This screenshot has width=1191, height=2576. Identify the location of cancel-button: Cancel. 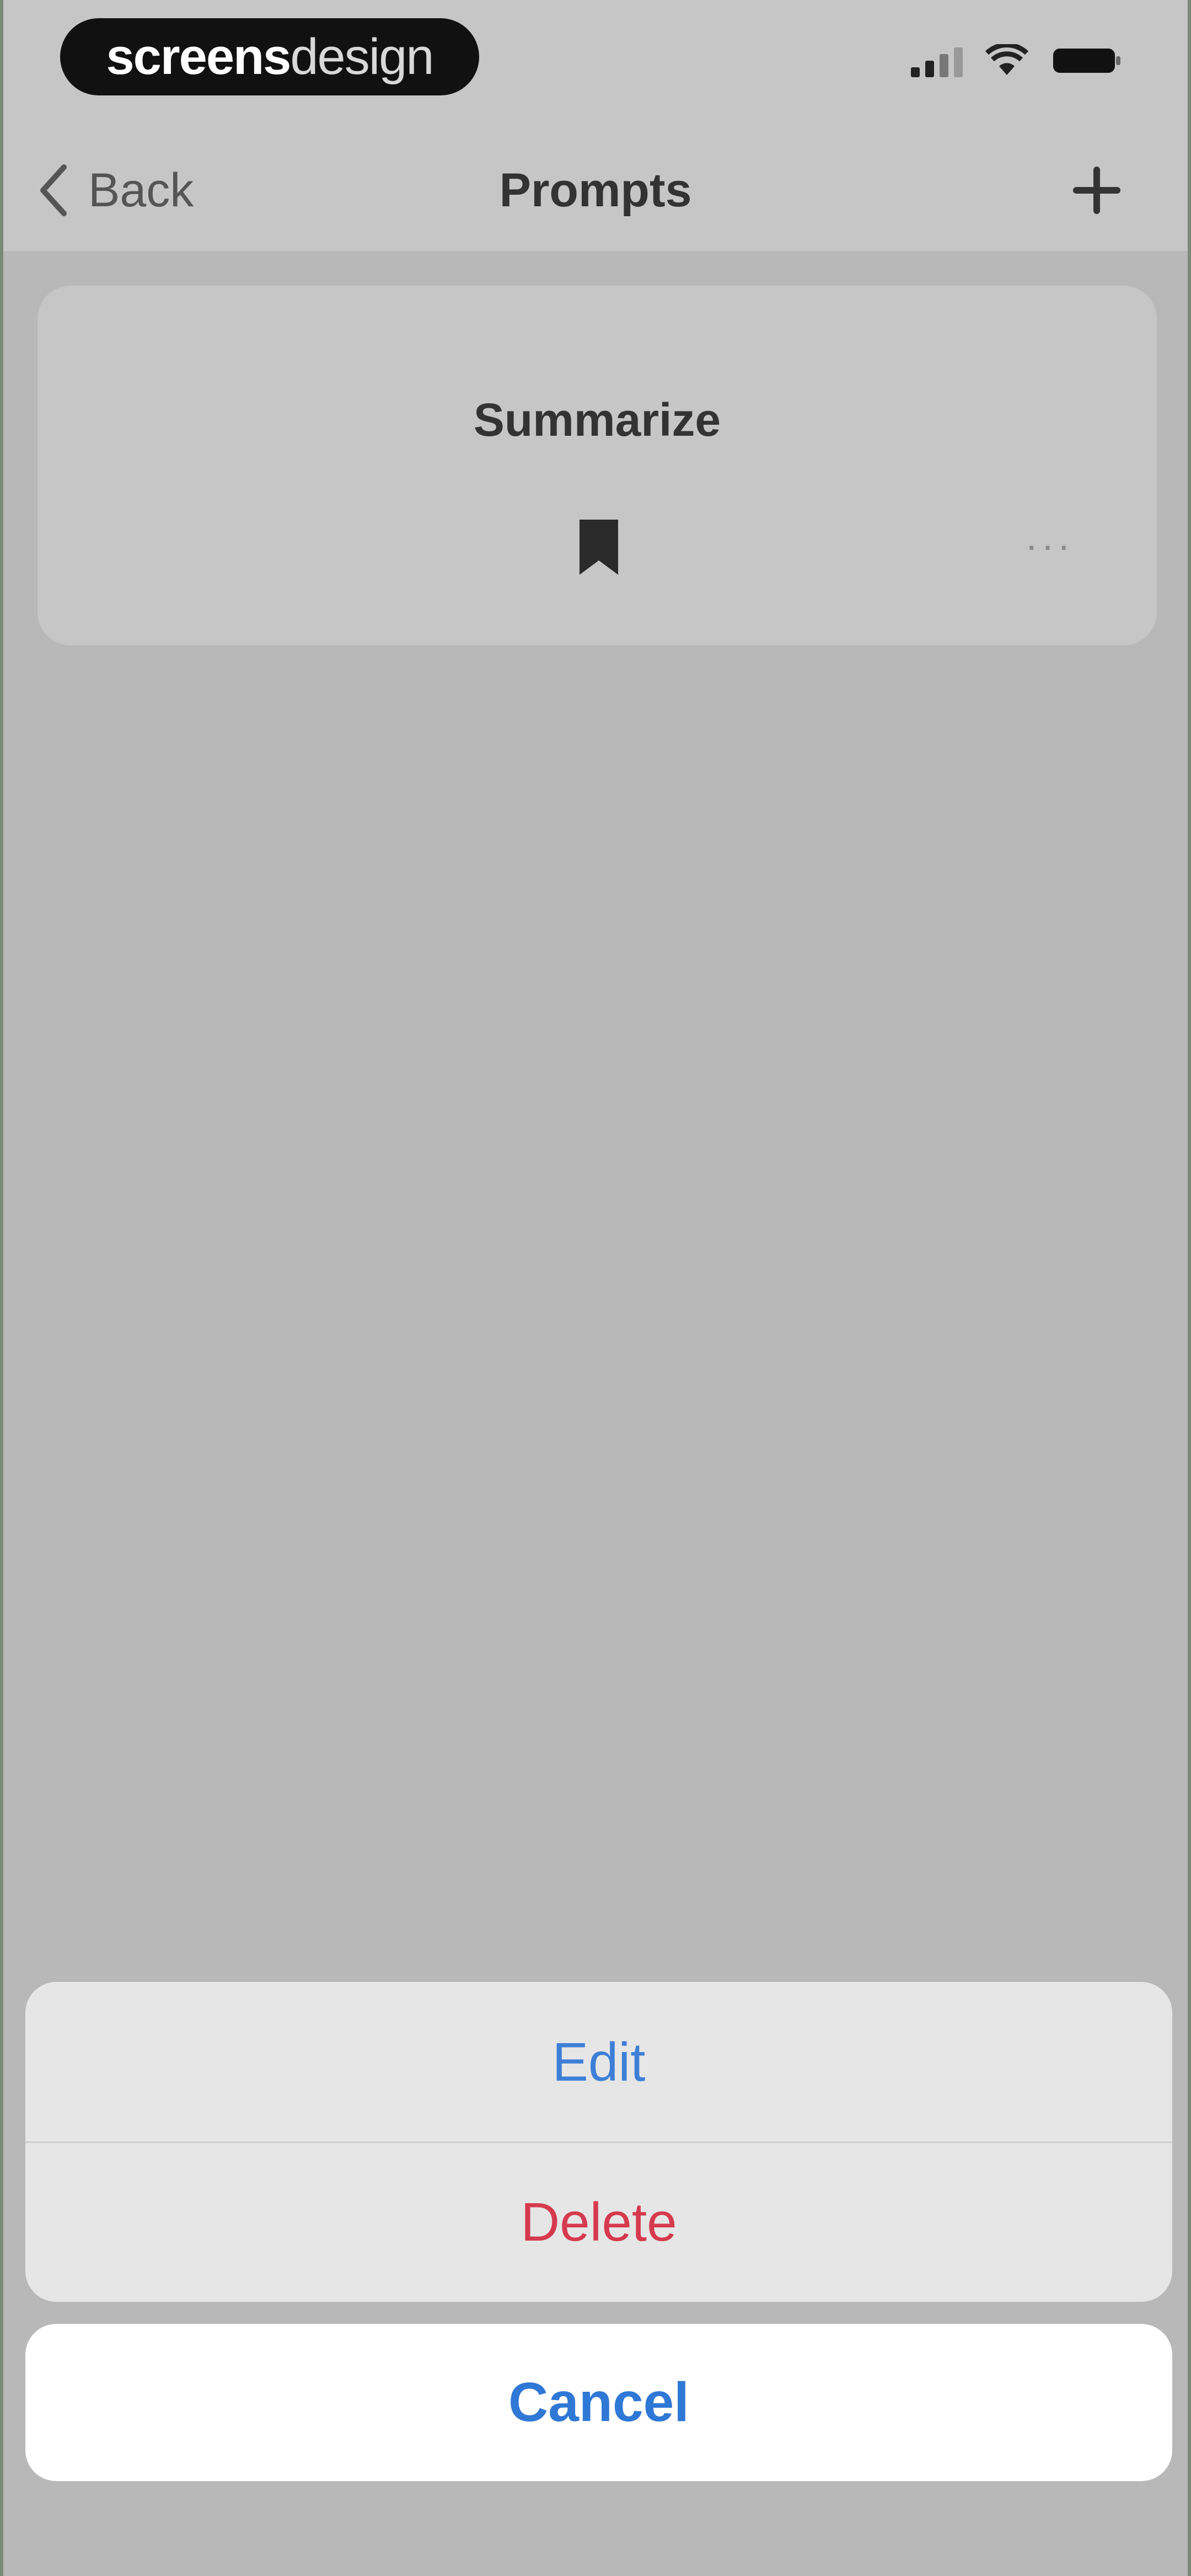
(598, 2402).